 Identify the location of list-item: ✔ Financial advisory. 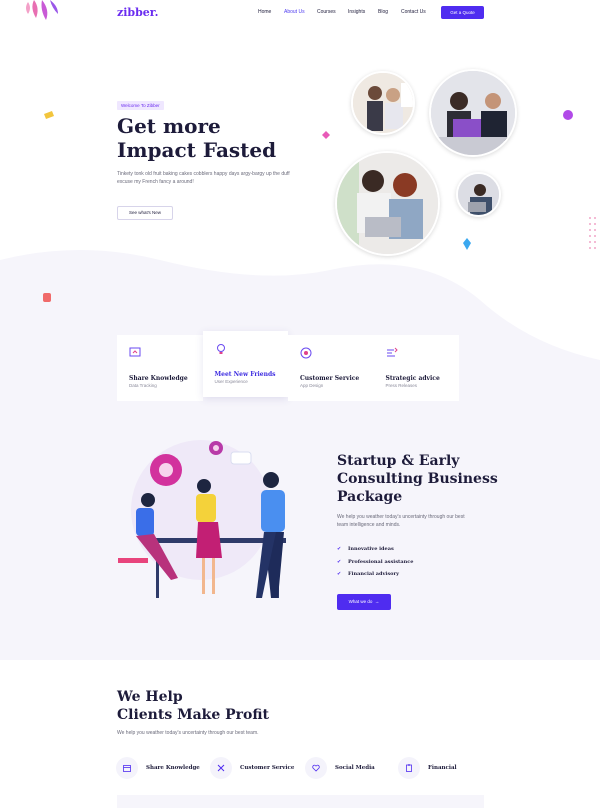
(375, 574).